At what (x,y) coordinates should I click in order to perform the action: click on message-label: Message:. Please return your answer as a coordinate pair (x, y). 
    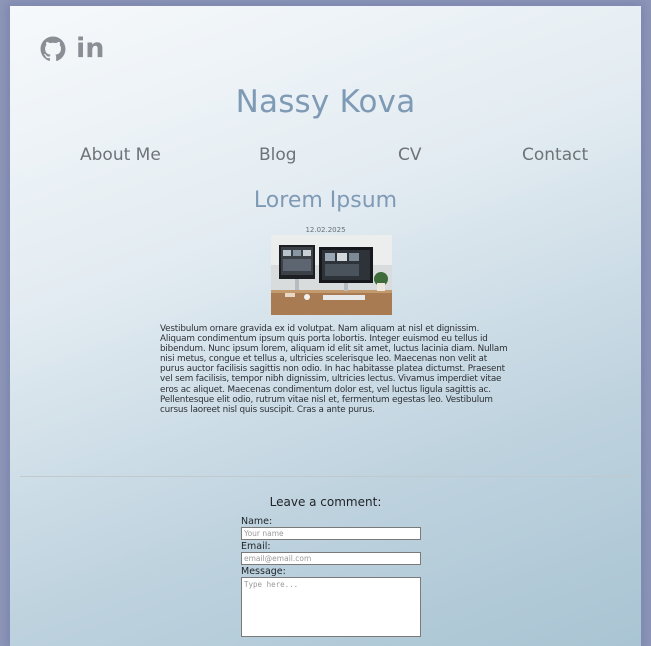
    Looking at the image, I should click on (263, 571).